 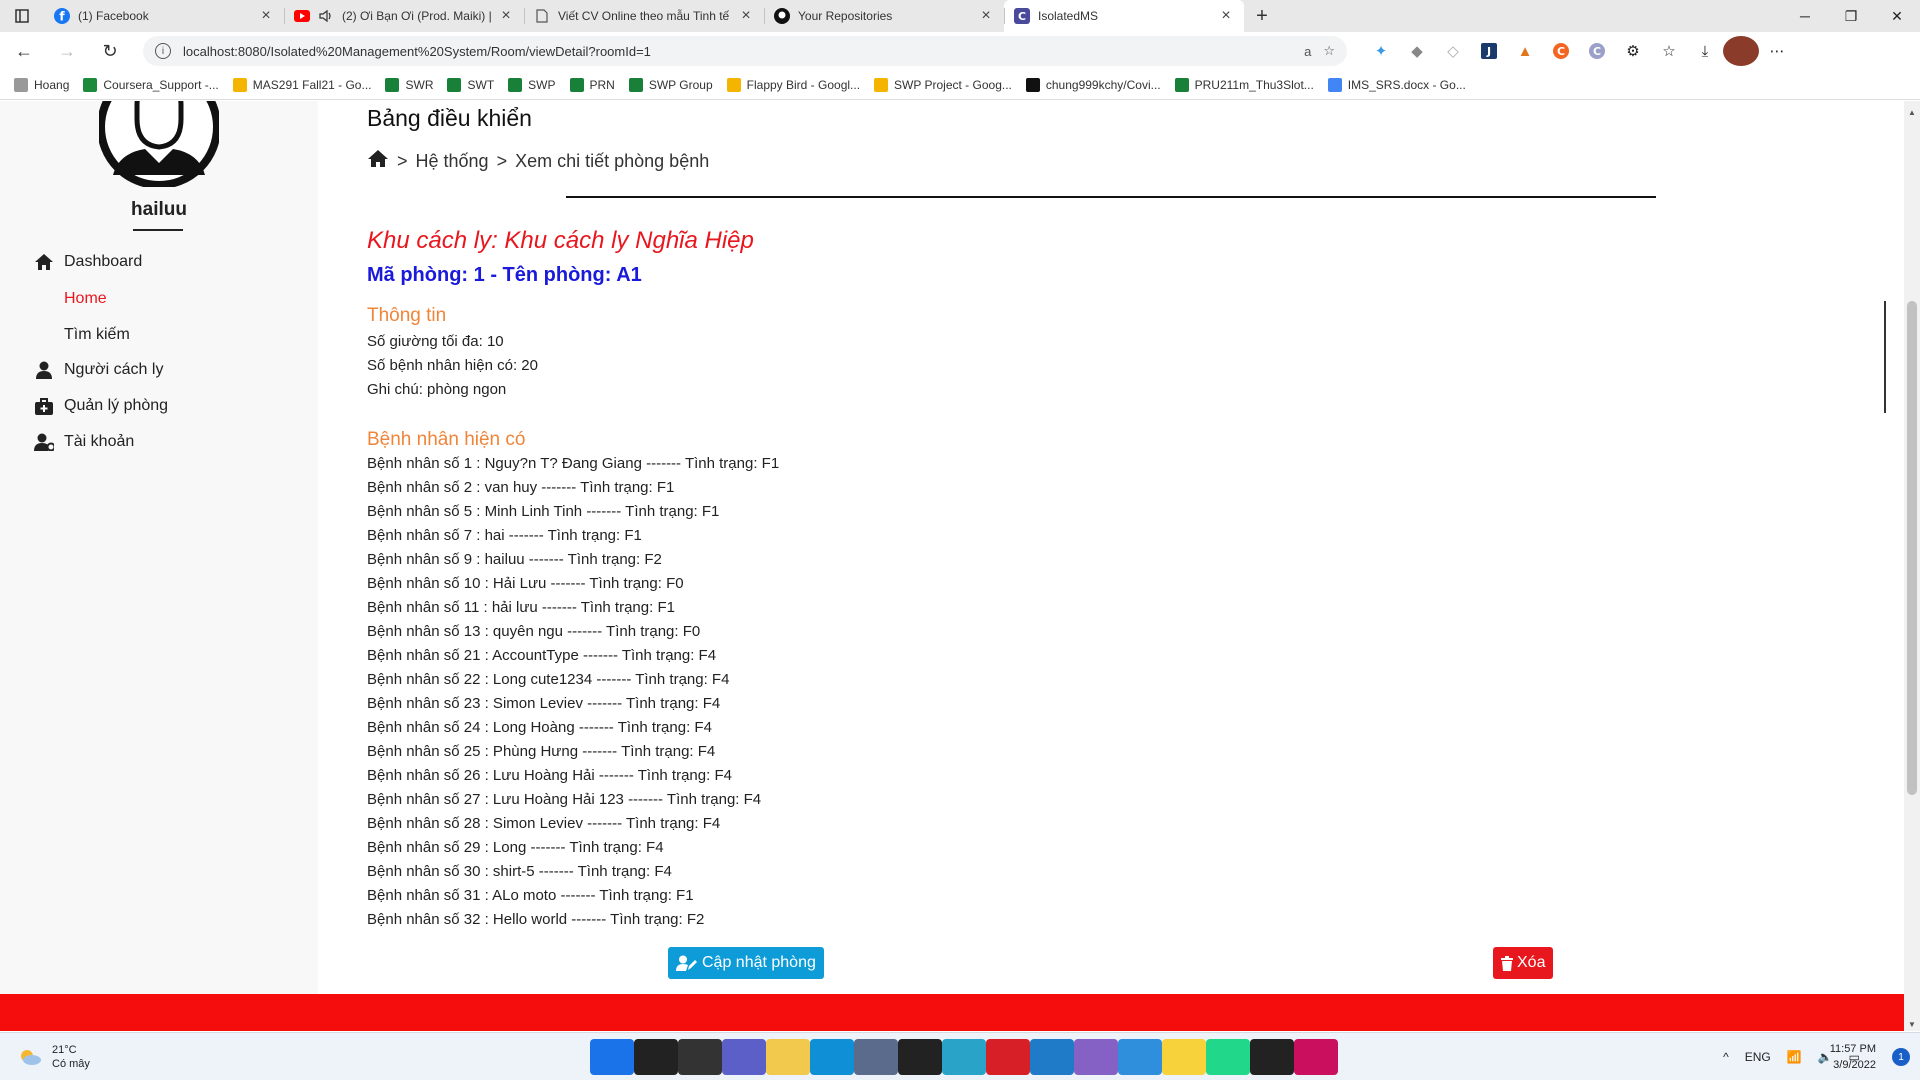 What do you see at coordinates (532, 84) in the screenshot?
I see `bookmark-item: SWP` at bounding box center [532, 84].